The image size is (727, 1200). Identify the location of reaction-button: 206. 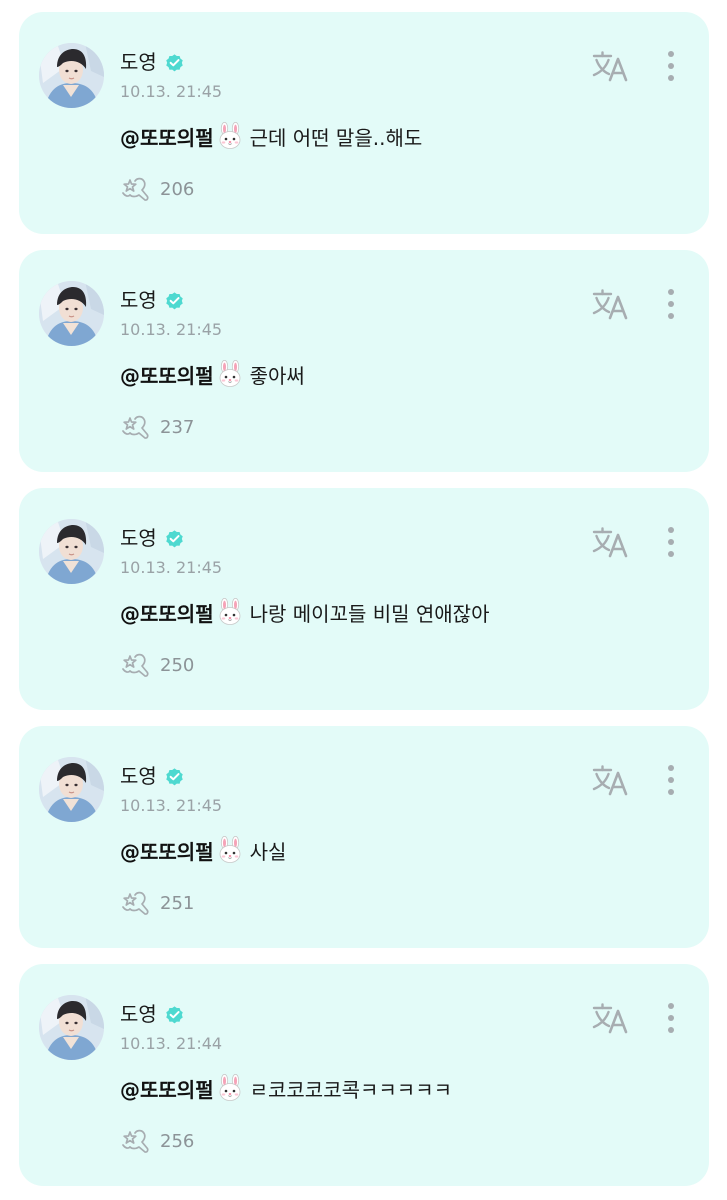
(157, 189).